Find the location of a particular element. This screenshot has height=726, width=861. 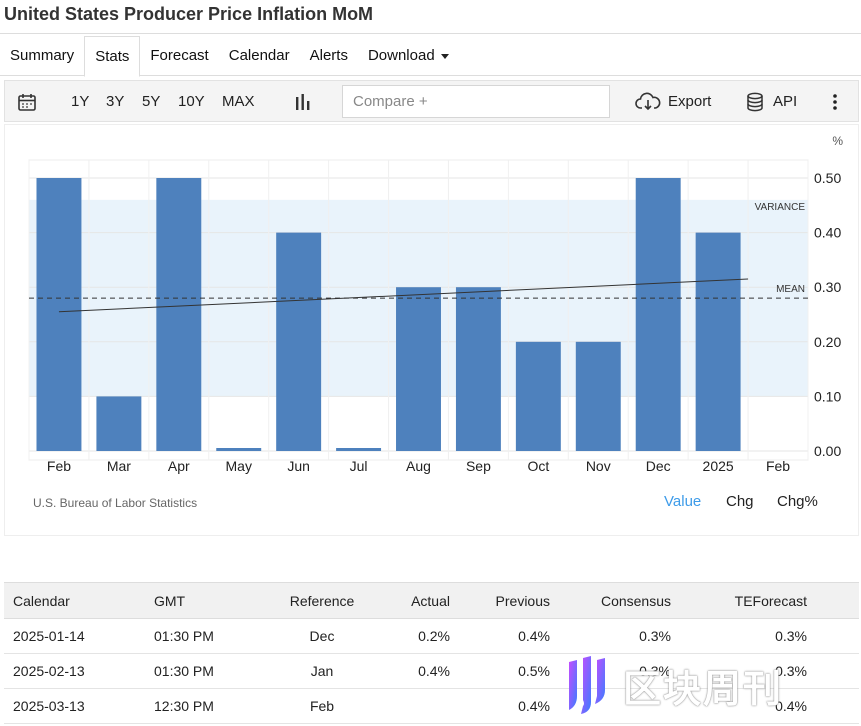

value-mode-chg: Chg is located at coordinates (740, 501).